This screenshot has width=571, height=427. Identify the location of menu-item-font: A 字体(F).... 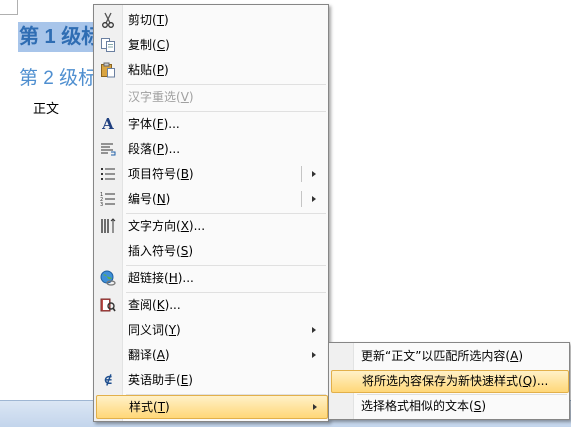
(211, 124).